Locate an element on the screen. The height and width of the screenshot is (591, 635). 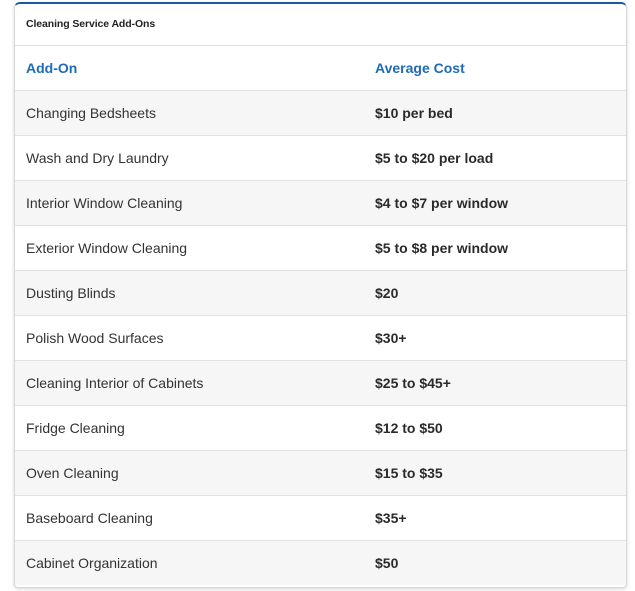
addon-cell: Oven Cleaning is located at coordinates (189, 473).